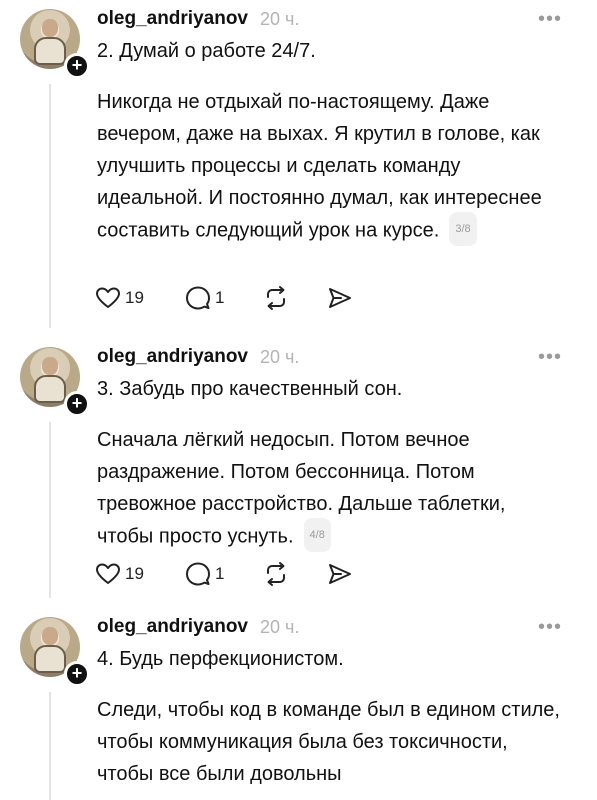 The image size is (597, 800). I want to click on post-heading: 4. Будь перфекционистом., so click(220, 659).